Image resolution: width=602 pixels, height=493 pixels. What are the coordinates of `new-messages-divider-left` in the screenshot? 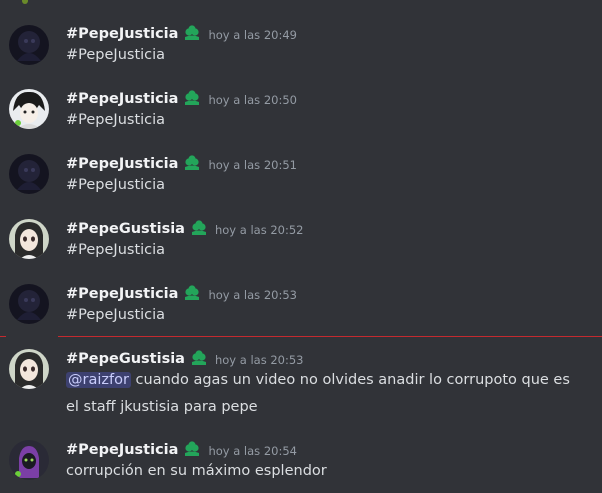 It's located at (3, 336).